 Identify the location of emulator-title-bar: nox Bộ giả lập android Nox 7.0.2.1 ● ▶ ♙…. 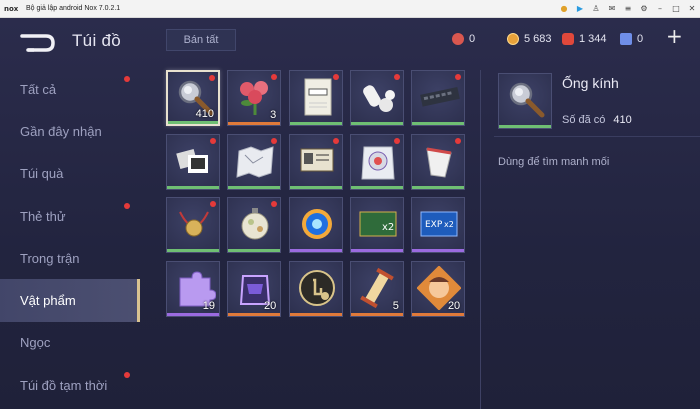
(350, 9).